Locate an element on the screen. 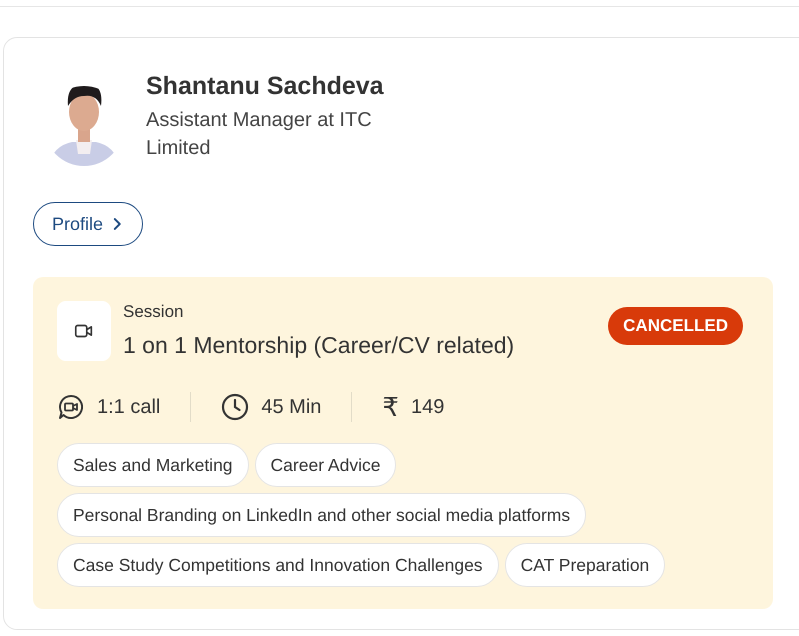  call-type: 1:1 call is located at coordinates (128, 407).